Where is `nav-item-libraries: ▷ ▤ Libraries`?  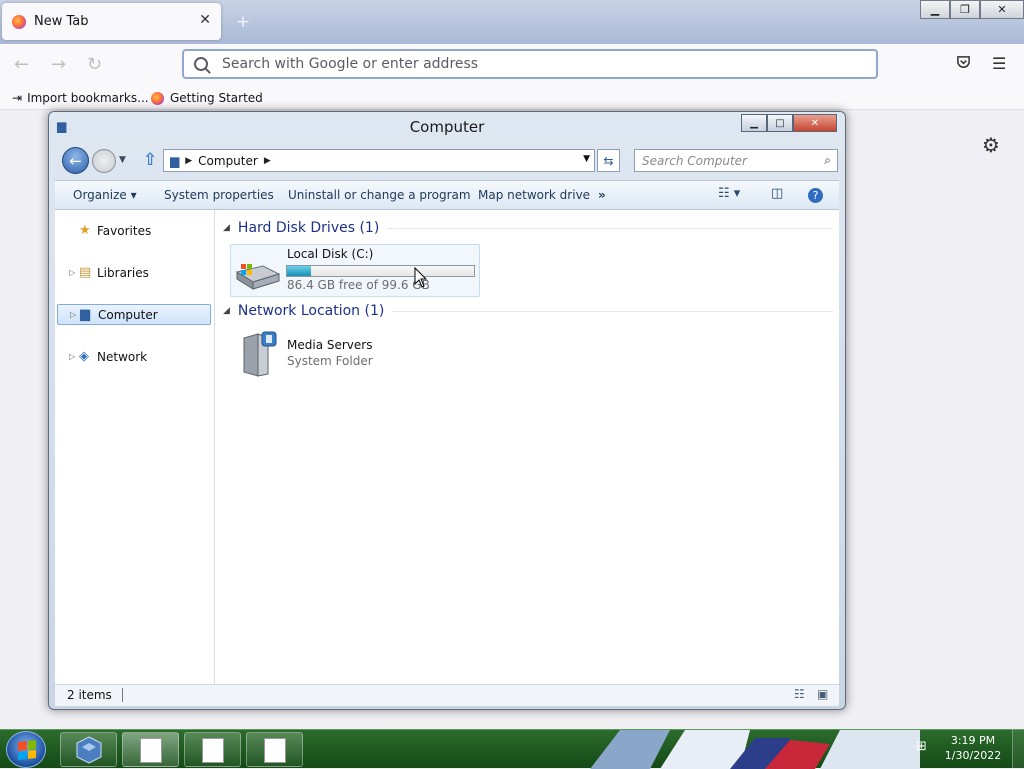 nav-item-libraries: ▷ ▤ Libraries is located at coordinates (134, 272).